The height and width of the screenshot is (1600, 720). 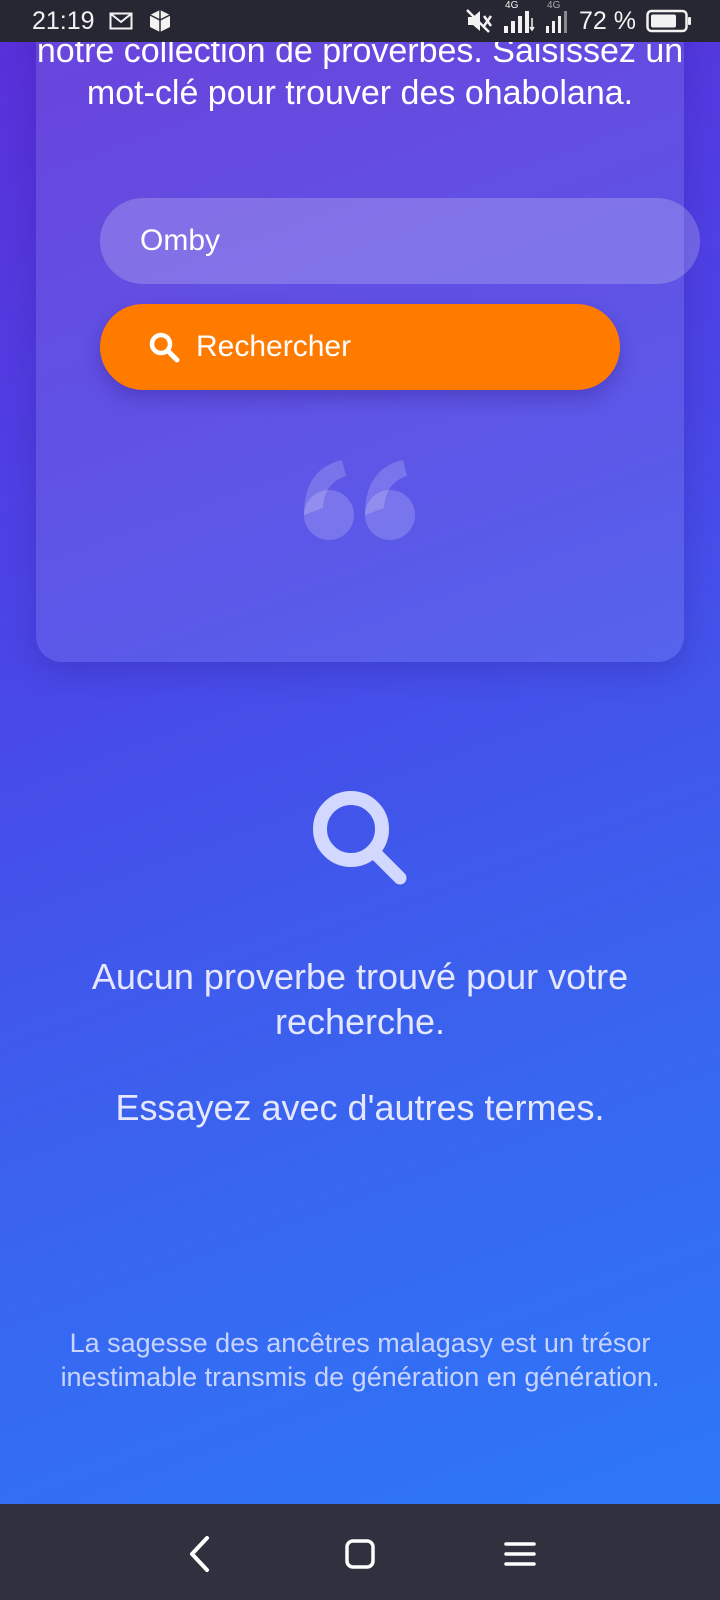 I want to click on home-icon, so click(x=360, y=1554).